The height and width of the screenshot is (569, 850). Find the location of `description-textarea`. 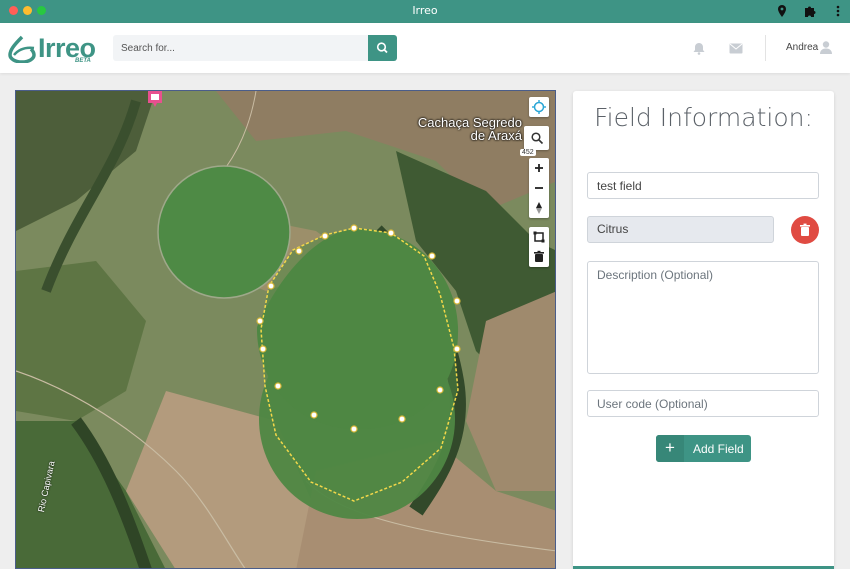

description-textarea is located at coordinates (703, 317).